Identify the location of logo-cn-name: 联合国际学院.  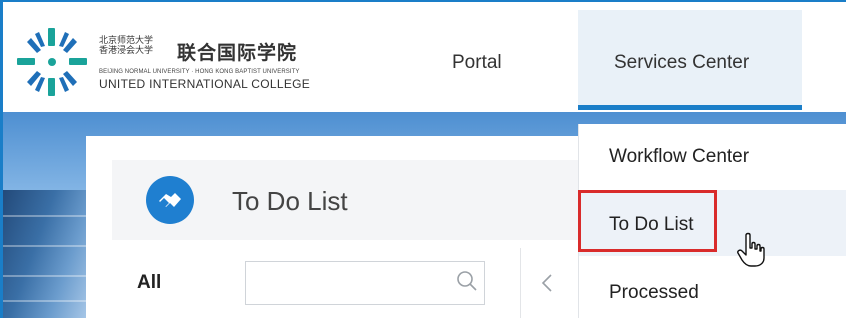
(237, 53).